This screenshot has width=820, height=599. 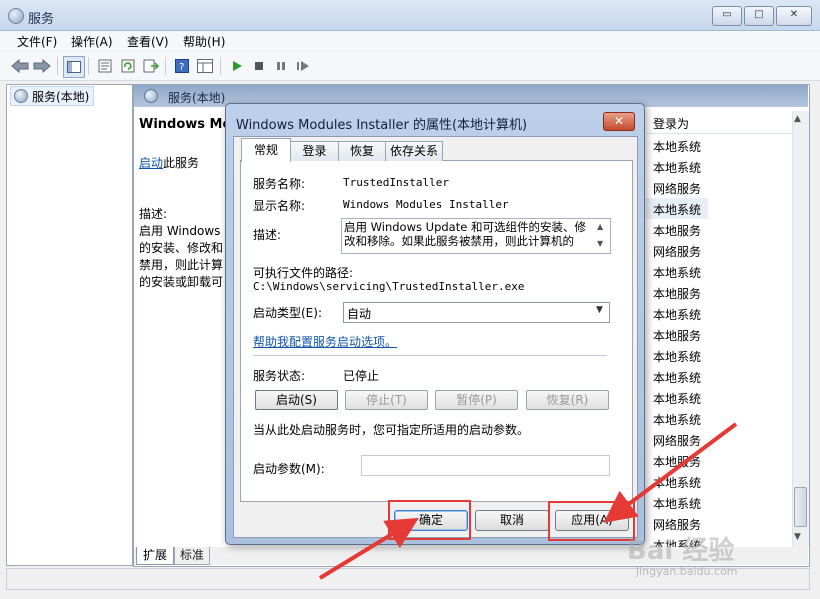 What do you see at coordinates (267, 235) in the screenshot?
I see `description-label: 描述:` at bounding box center [267, 235].